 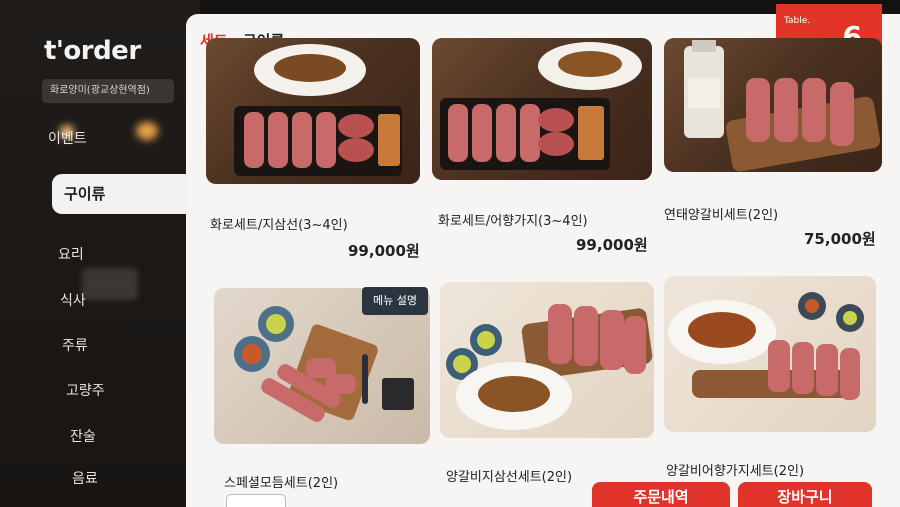 I want to click on sidebar-item-meals: 식사, so click(x=73, y=300).